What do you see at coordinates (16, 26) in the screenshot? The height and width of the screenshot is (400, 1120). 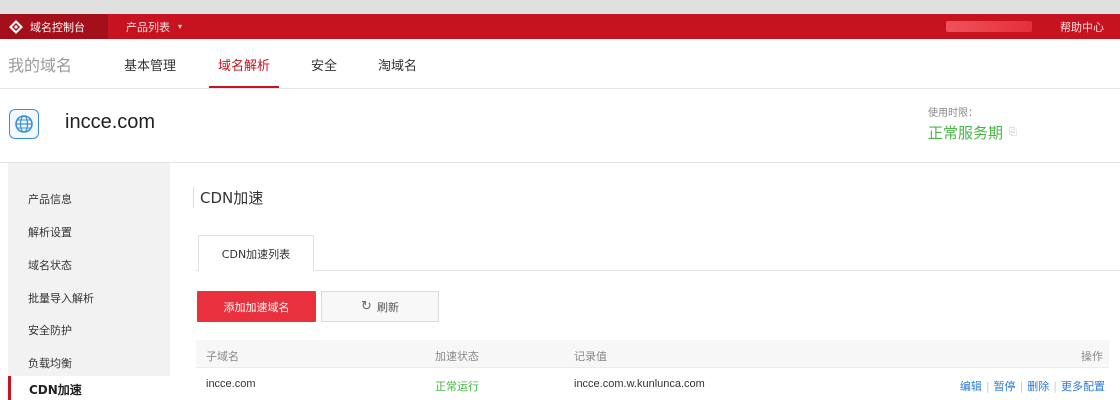 I see `logo-icon` at bounding box center [16, 26].